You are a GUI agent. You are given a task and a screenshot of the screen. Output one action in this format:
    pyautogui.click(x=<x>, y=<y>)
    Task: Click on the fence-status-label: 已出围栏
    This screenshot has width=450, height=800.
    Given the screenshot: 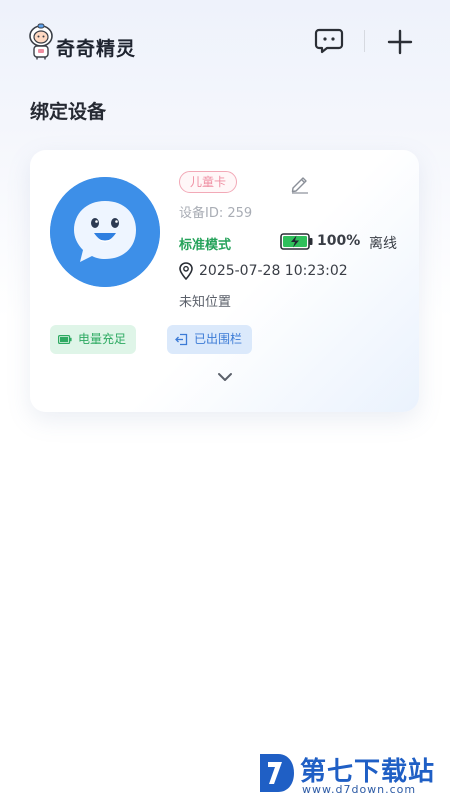 What is the action you would take?
    pyautogui.click(x=218, y=339)
    